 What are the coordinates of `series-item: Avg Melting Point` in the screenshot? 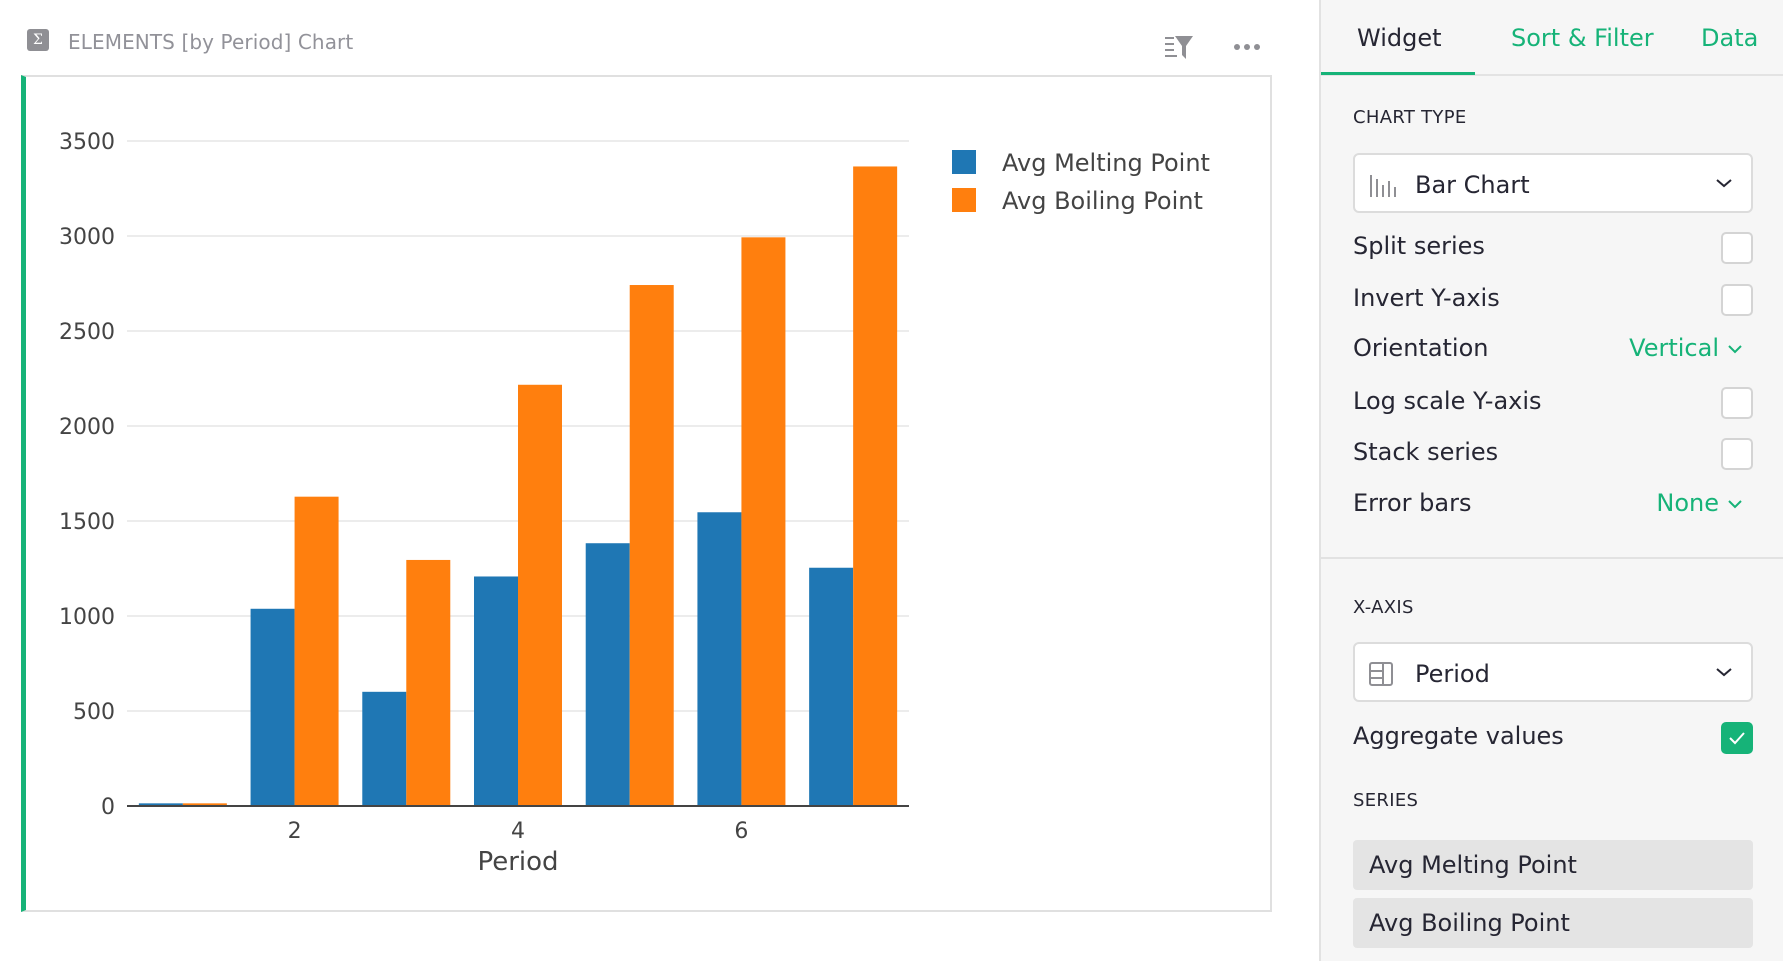 It's located at (1553, 865).